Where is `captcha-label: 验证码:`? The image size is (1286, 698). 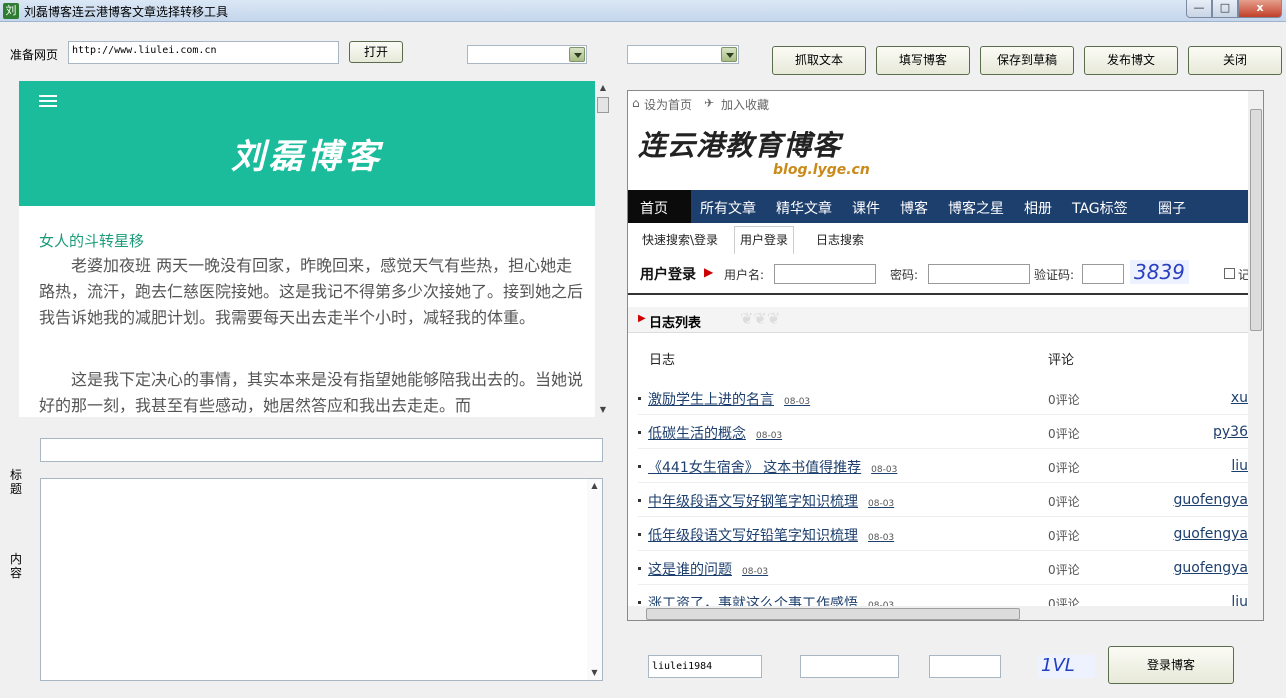
captcha-label: 验证码: is located at coordinates (1054, 275).